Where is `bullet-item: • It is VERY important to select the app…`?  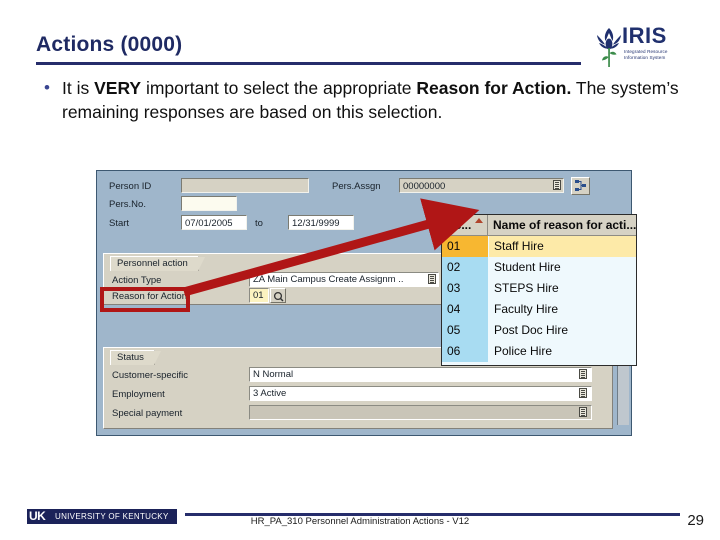
bullet-item: • It is VERY important to select the app… is located at coordinates (361, 100).